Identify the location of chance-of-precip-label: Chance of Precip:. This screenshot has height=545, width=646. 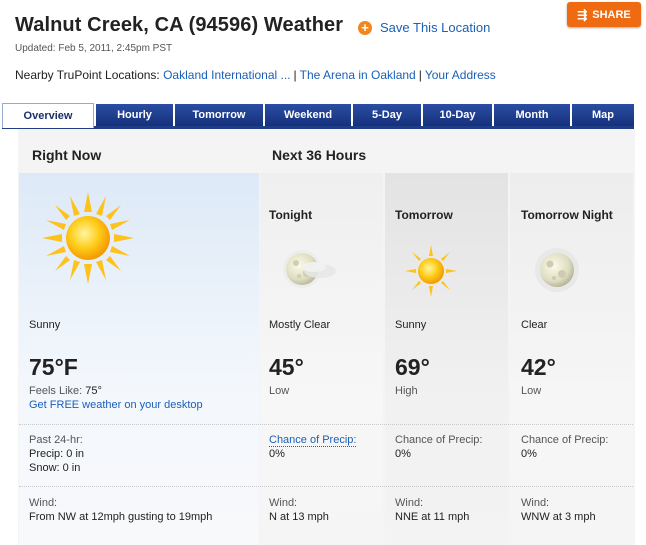
(313, 440).